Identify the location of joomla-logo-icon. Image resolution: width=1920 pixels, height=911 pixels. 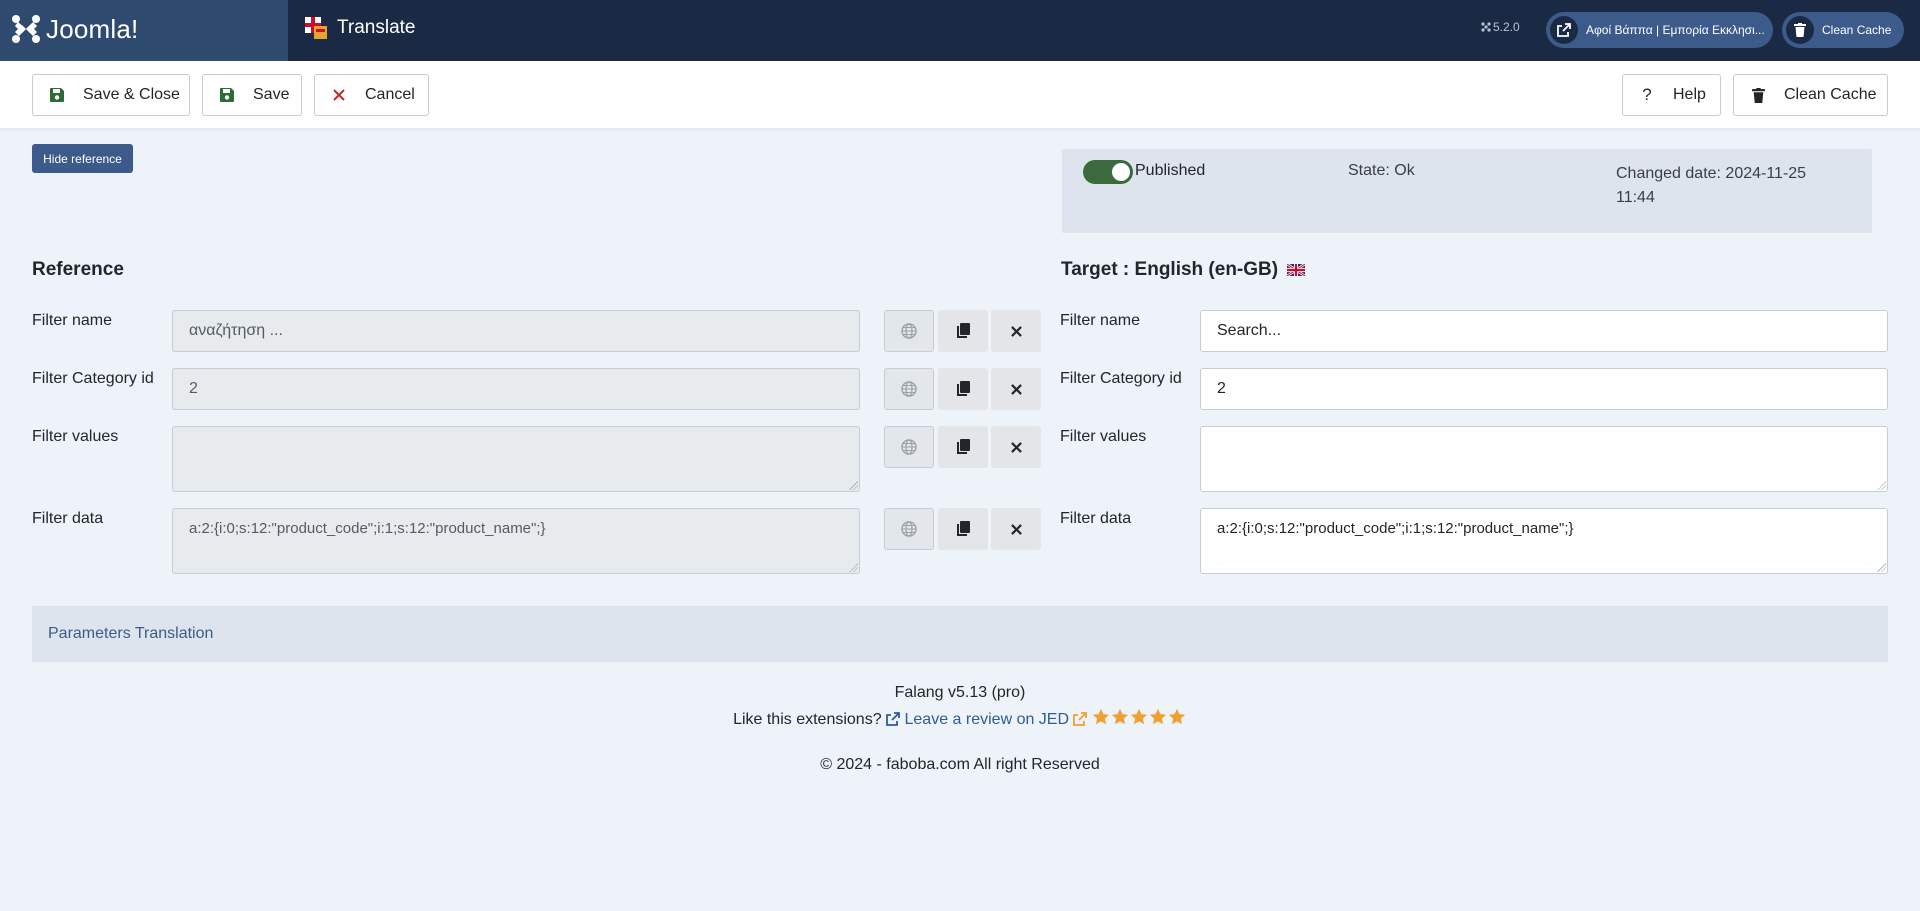
(26, 29).